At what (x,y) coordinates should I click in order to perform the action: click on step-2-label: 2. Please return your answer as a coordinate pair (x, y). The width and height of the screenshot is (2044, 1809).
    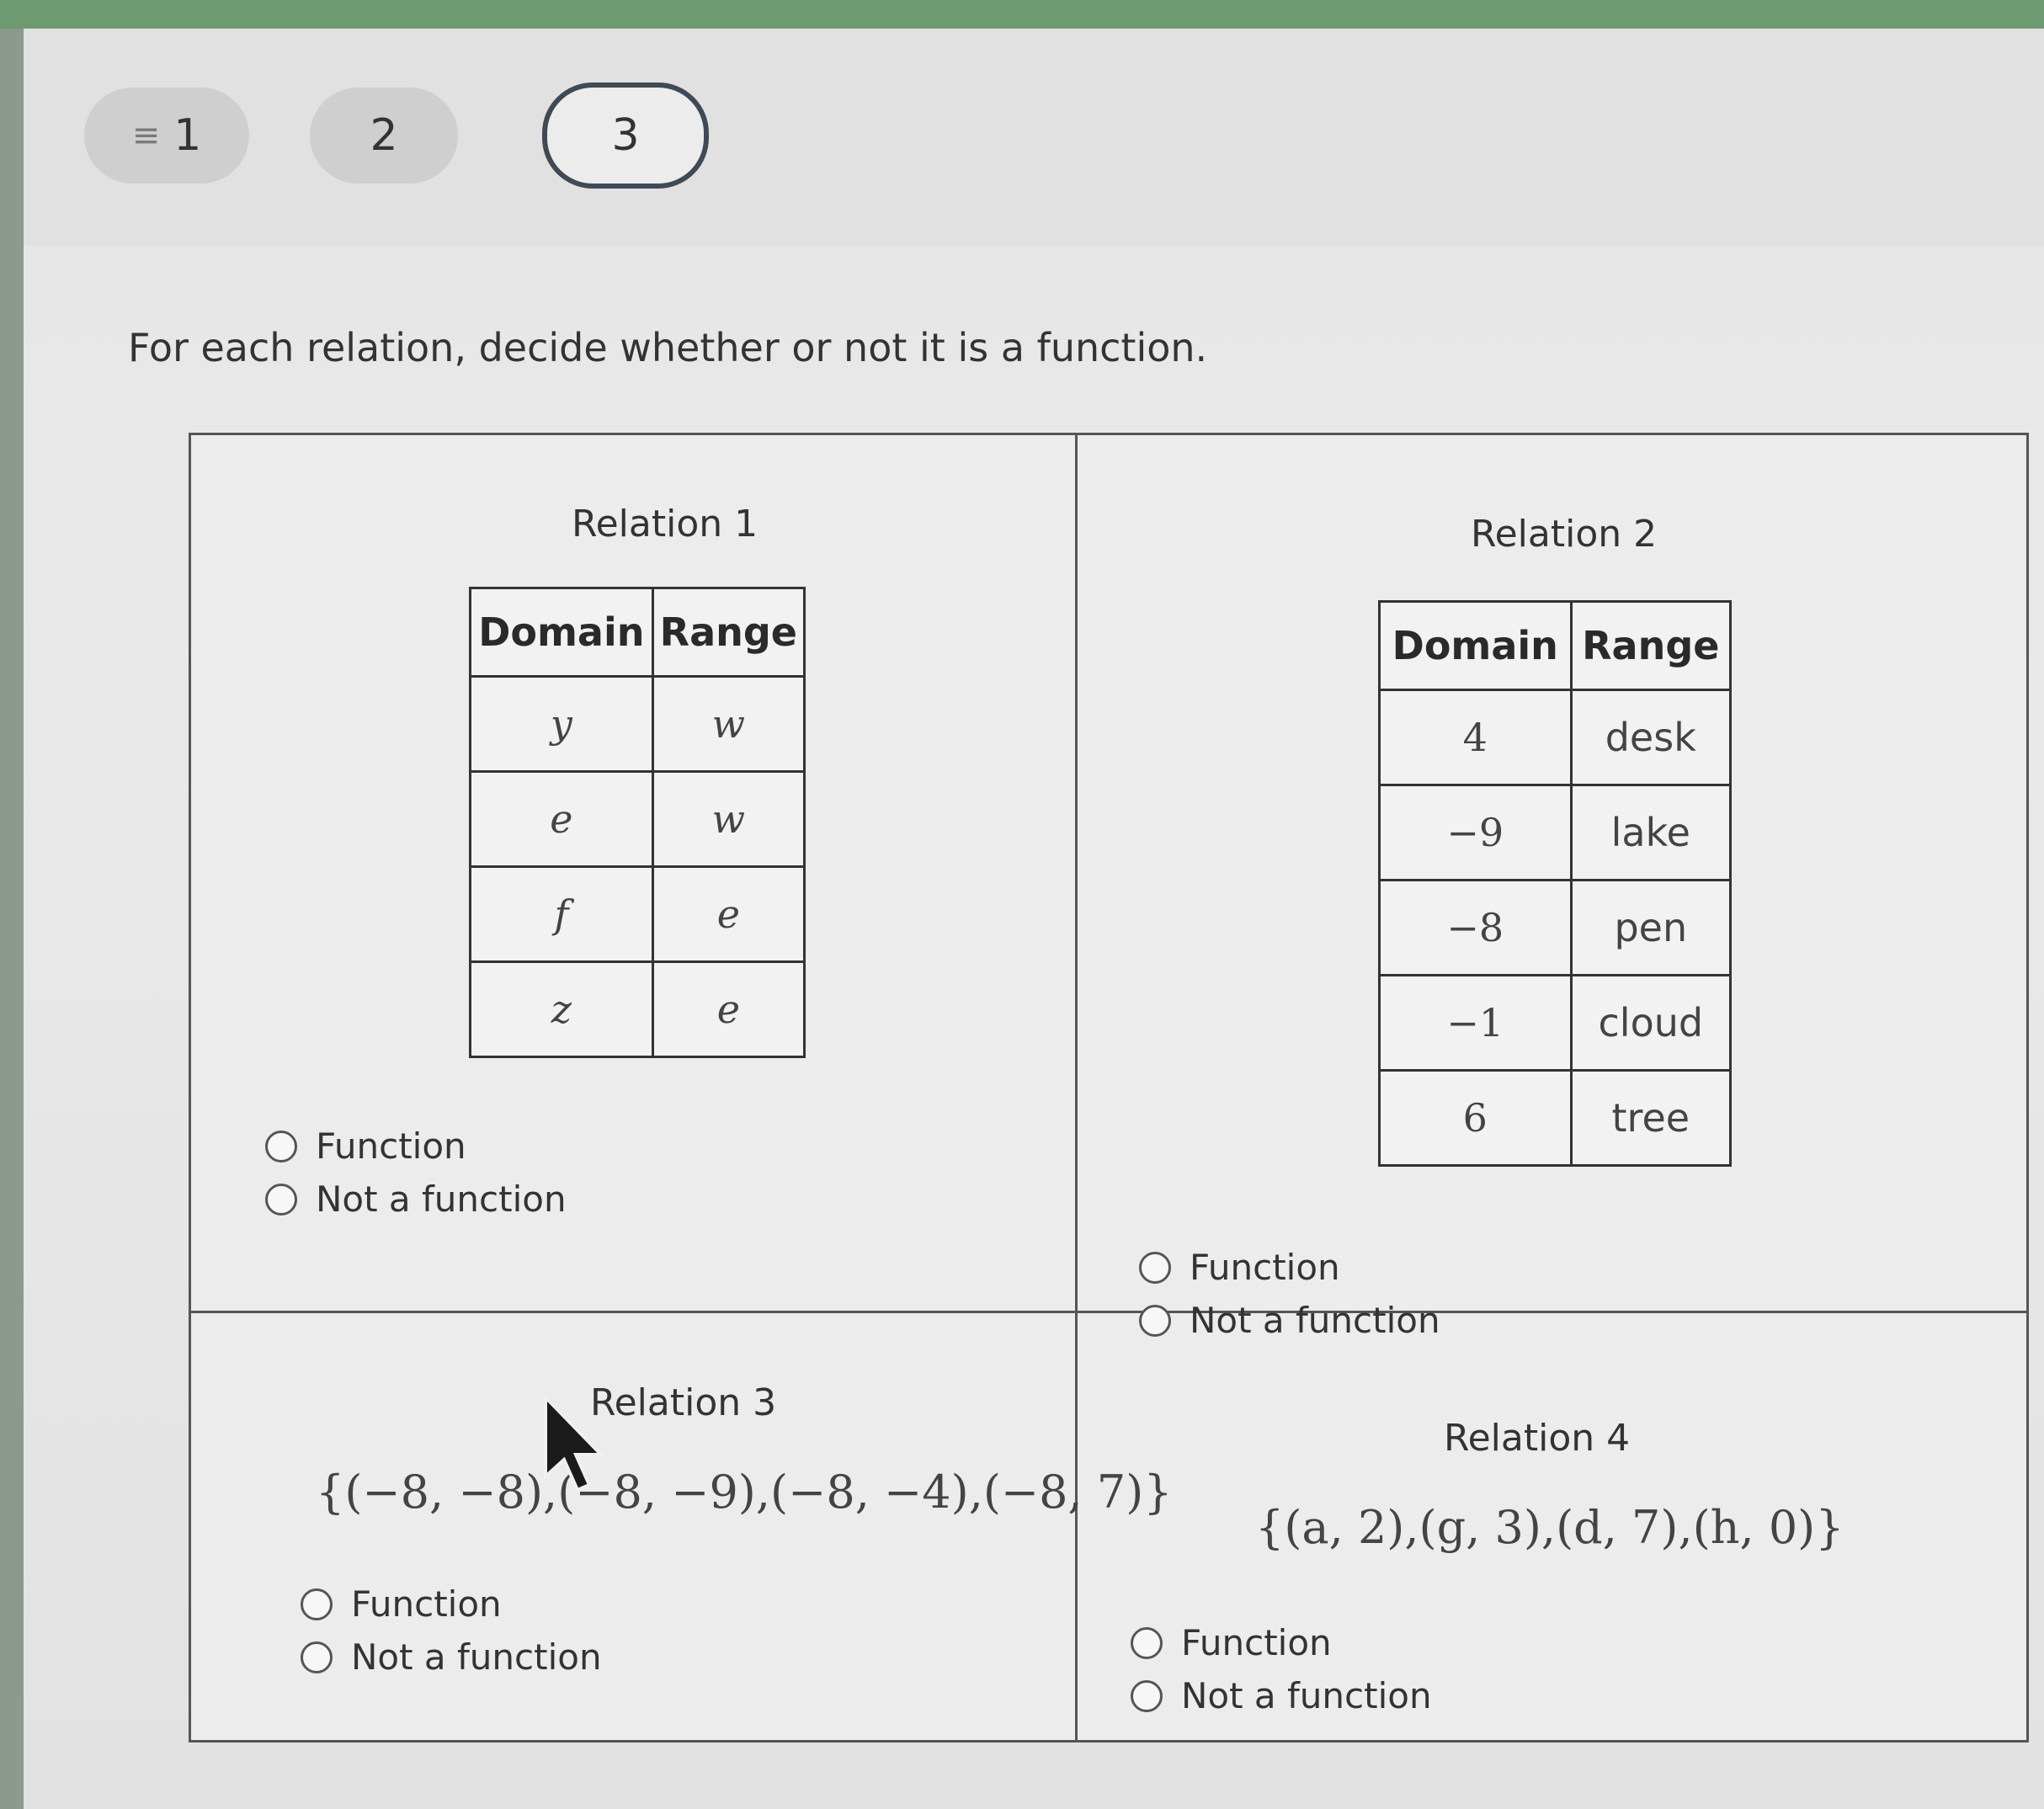
    Looking at the image, I should click on (384, 135).